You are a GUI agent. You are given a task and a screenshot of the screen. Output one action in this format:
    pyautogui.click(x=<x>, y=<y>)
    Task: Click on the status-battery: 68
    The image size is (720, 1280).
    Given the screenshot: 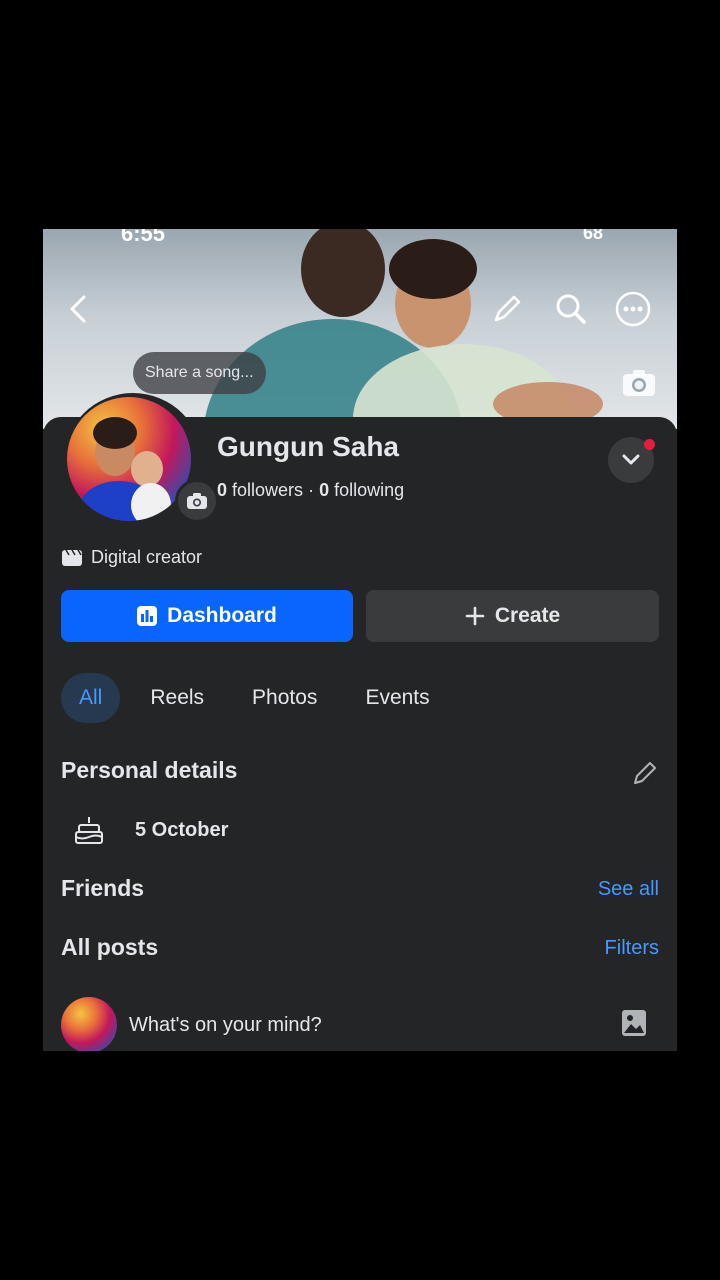 What is the action you would take?
    pyautogui.click(x=593, y=236)
    